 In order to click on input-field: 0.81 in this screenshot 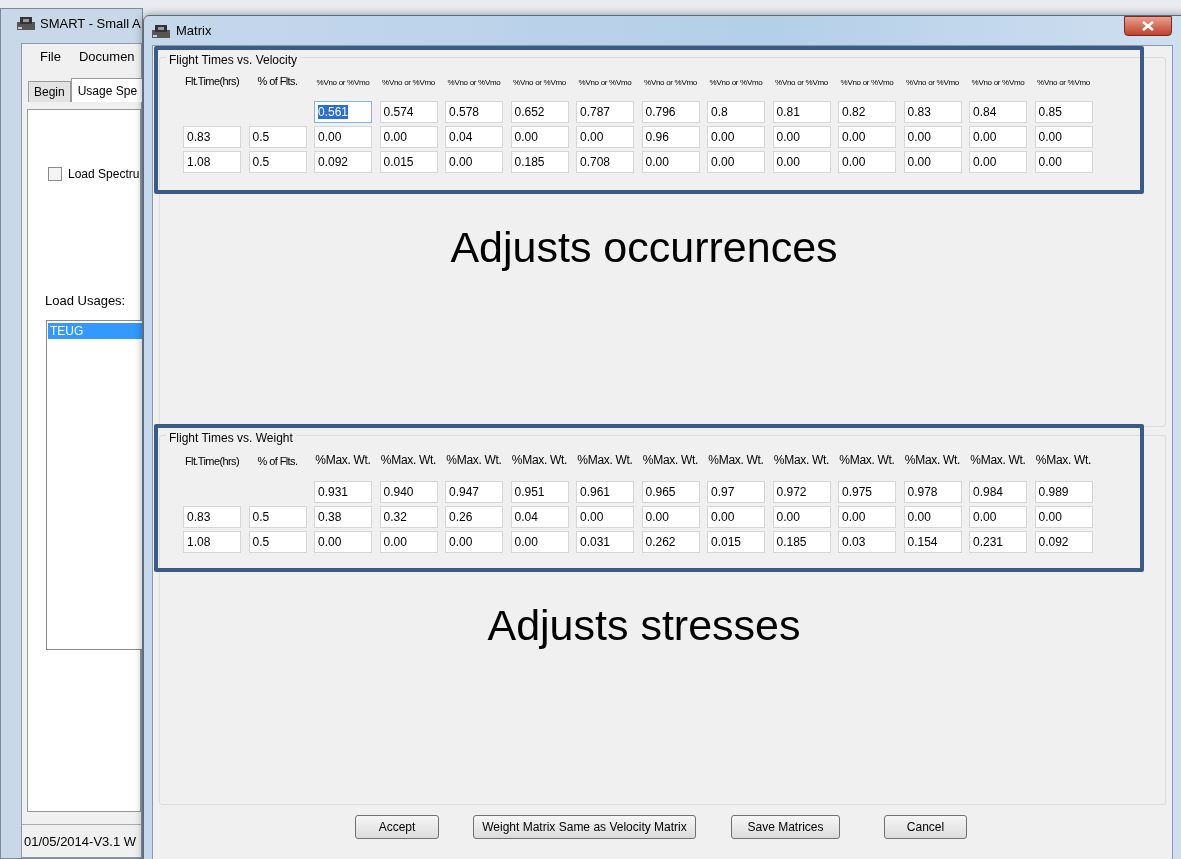, I will do `click(801, 112)`.